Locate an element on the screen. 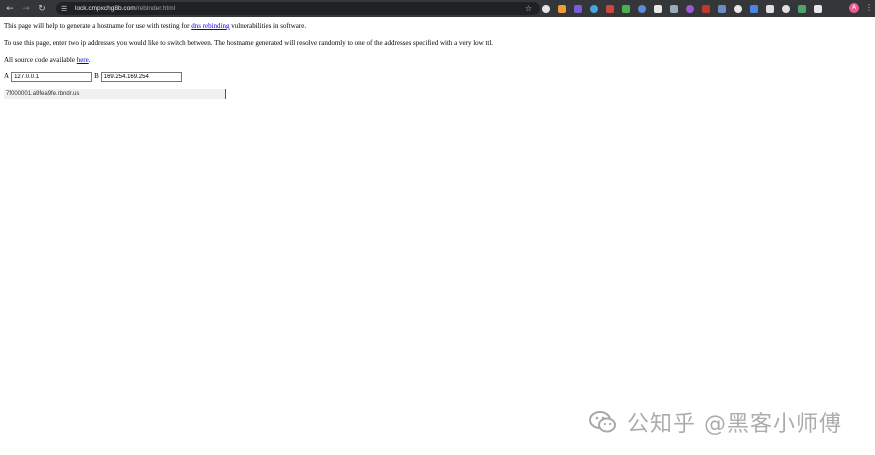 Image resolution: width=875 pixels, height=455 pixels. address-bar: ☰ lock.cmpxchg8b.com/rebinder.html ☆ is located at coordinates (298, 8).